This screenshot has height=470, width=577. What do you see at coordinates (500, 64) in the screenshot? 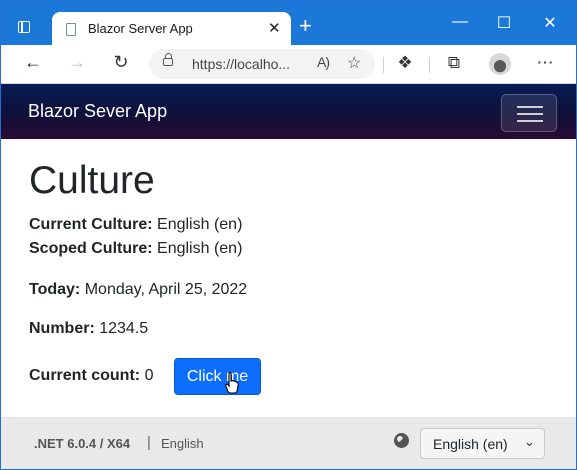
I see `profile-avatar-icon` at bounding box center [500, 64].